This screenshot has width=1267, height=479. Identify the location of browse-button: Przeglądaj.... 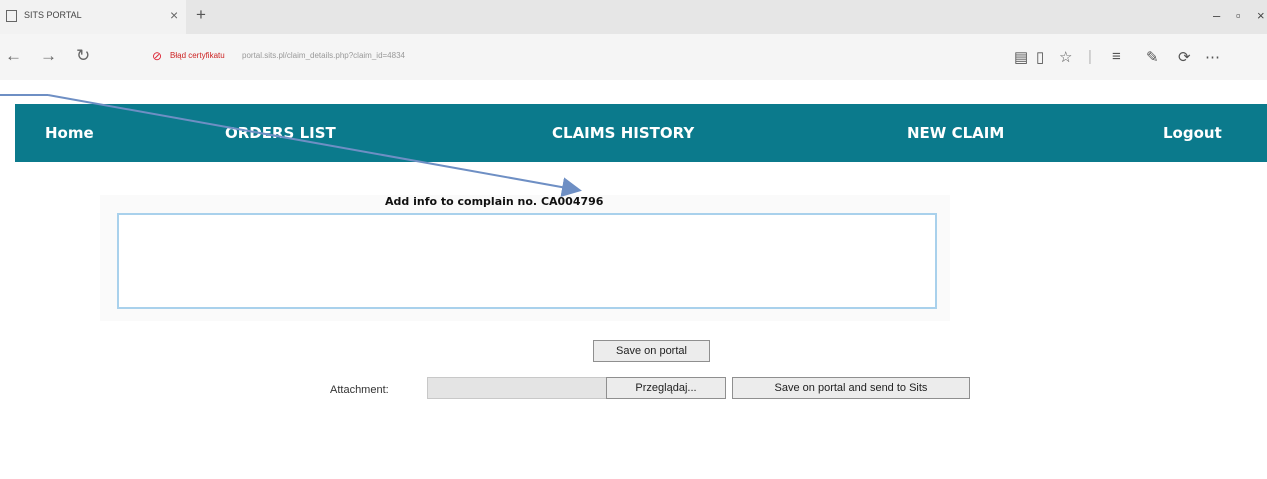
(666, 388).